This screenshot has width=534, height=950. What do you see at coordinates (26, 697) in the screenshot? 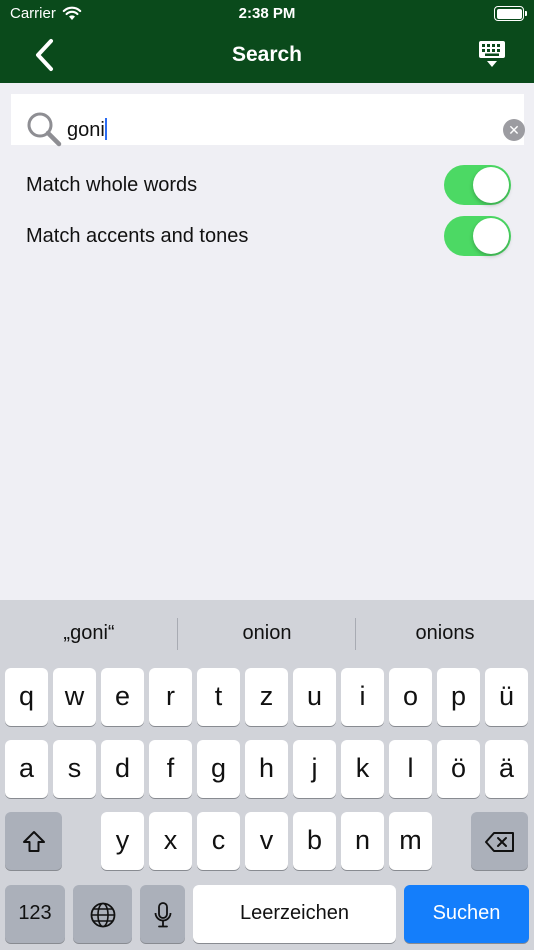
I see `key-q: q` at bounding box center [26, 697].